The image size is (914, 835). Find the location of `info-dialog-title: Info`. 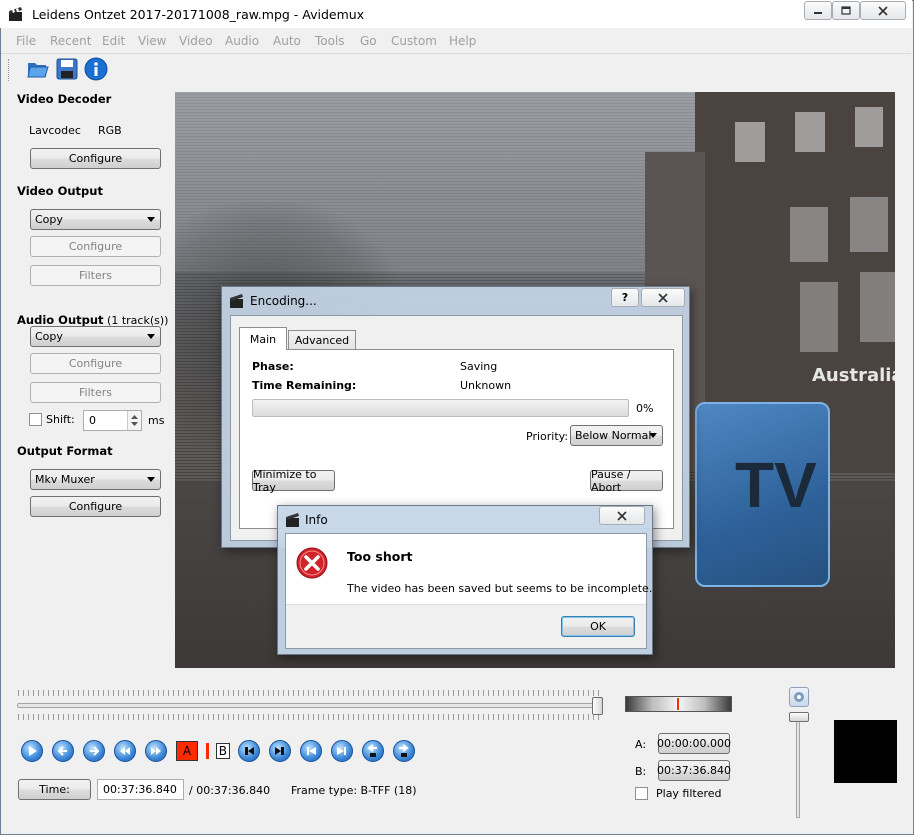

info-dialog-title: Info is located at coordinates (316, 520).